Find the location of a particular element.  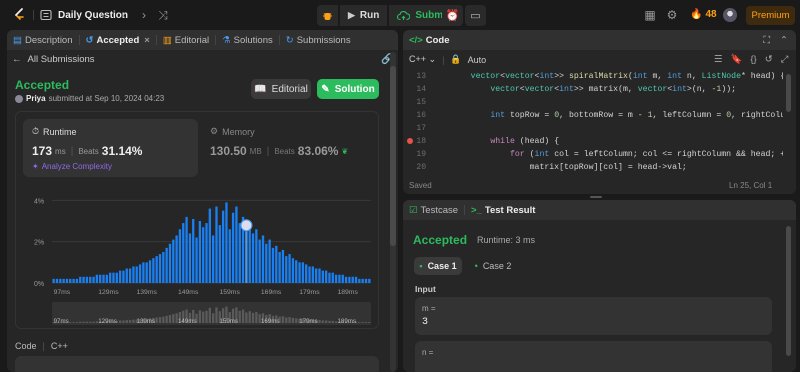

reset-icon: ↺ is located at coordinates (769, 59).